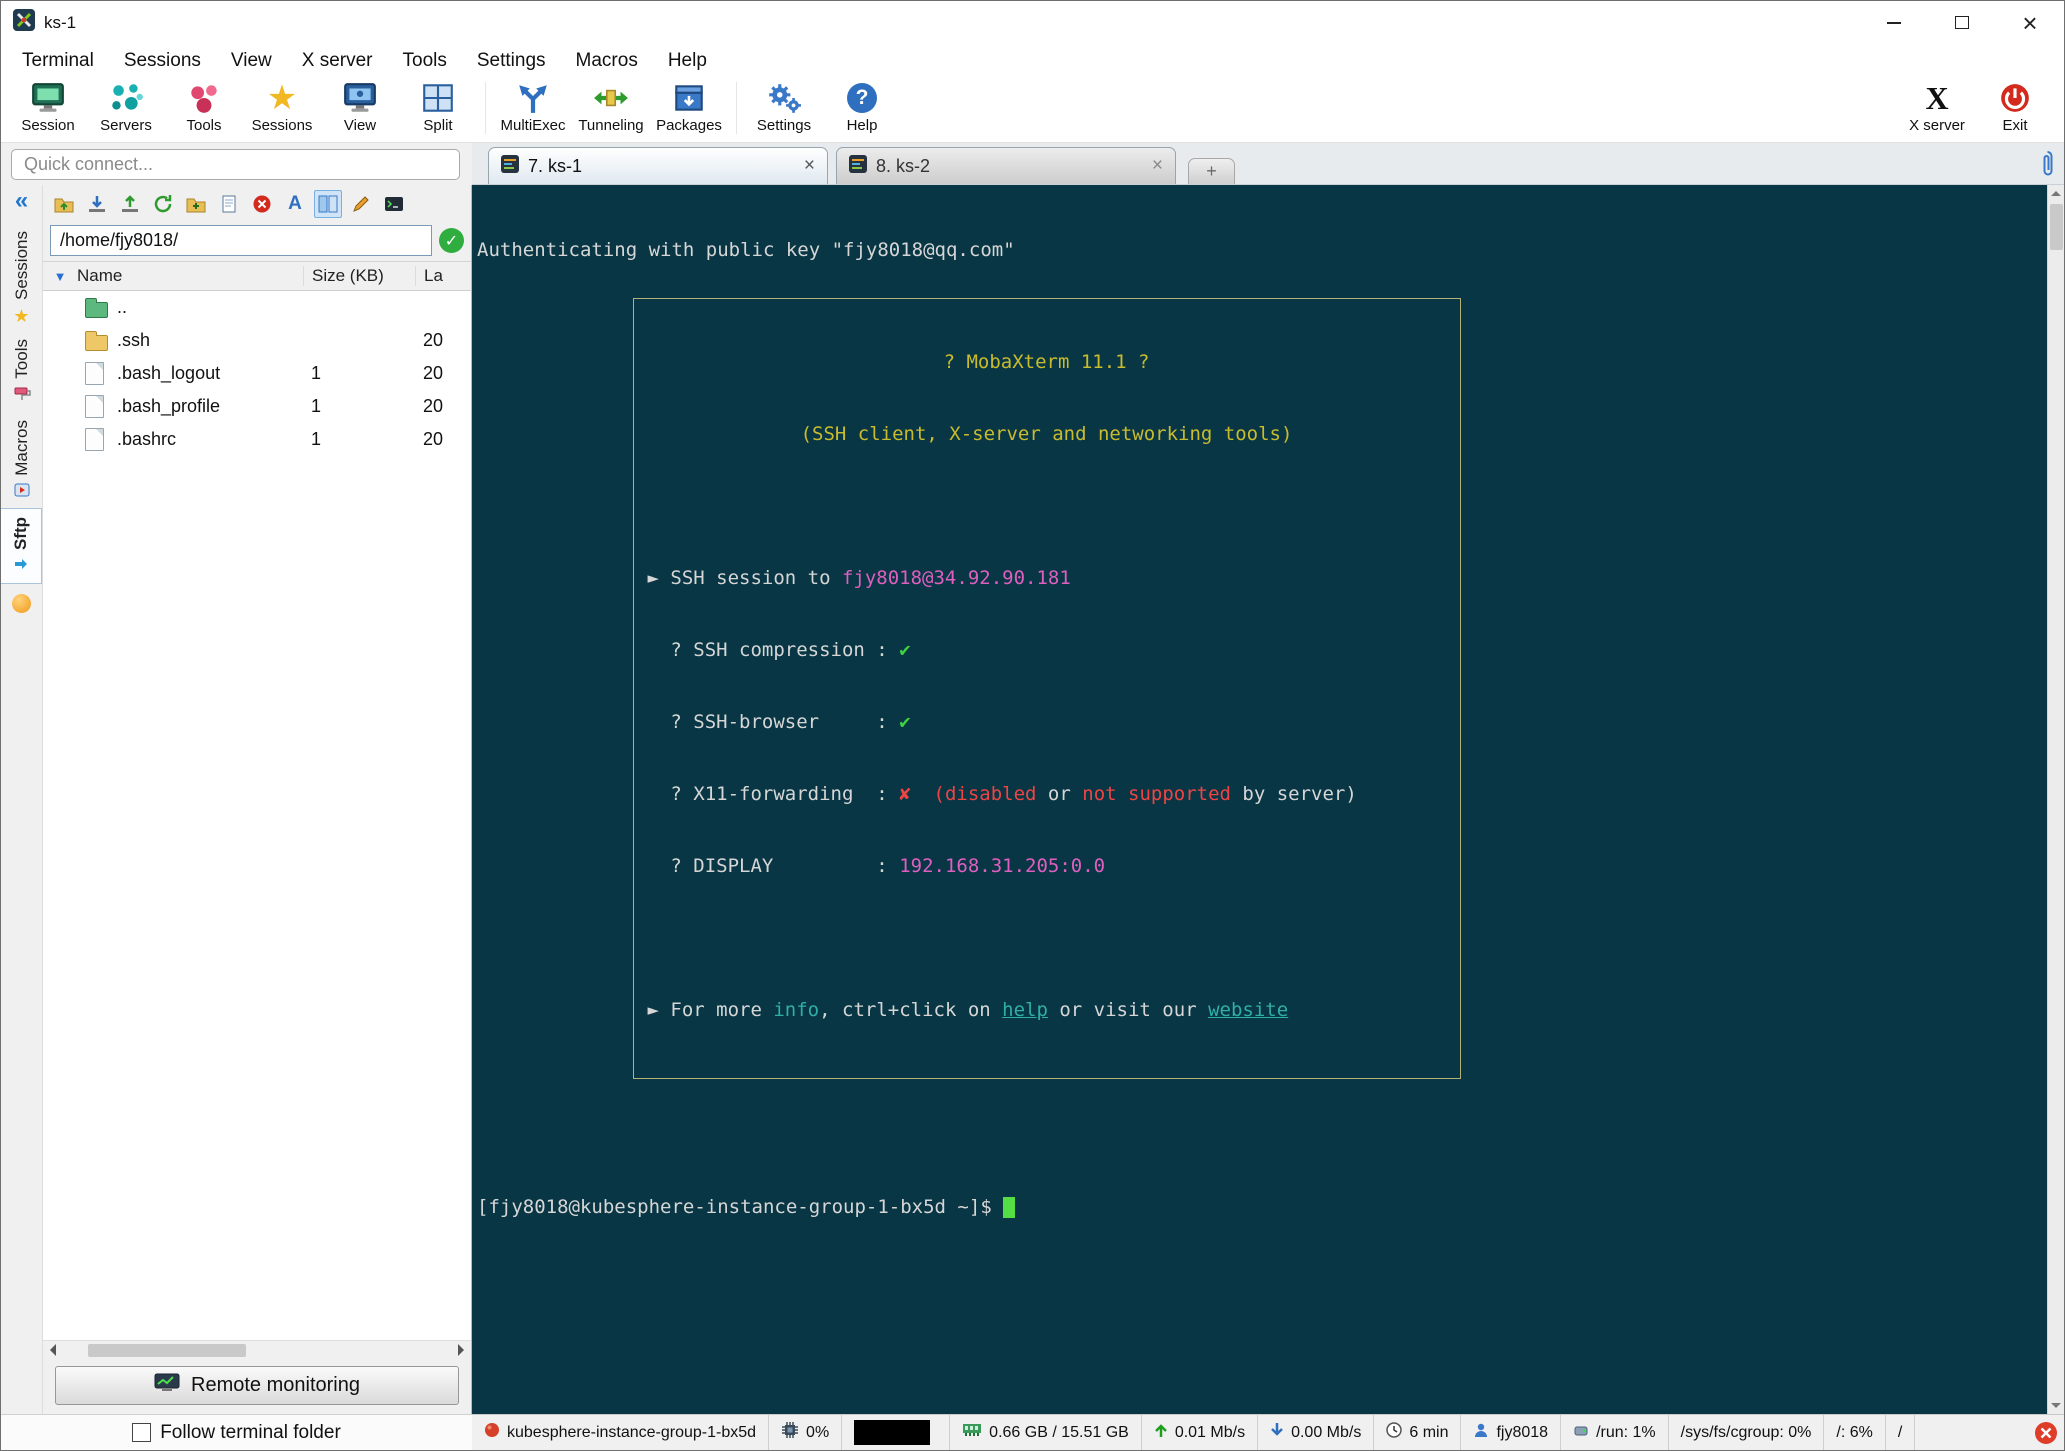  What do you see at coordinates (2046, 1432) in the screenshot?
I see `status-close-button` at bounding box center [2046, 1432].